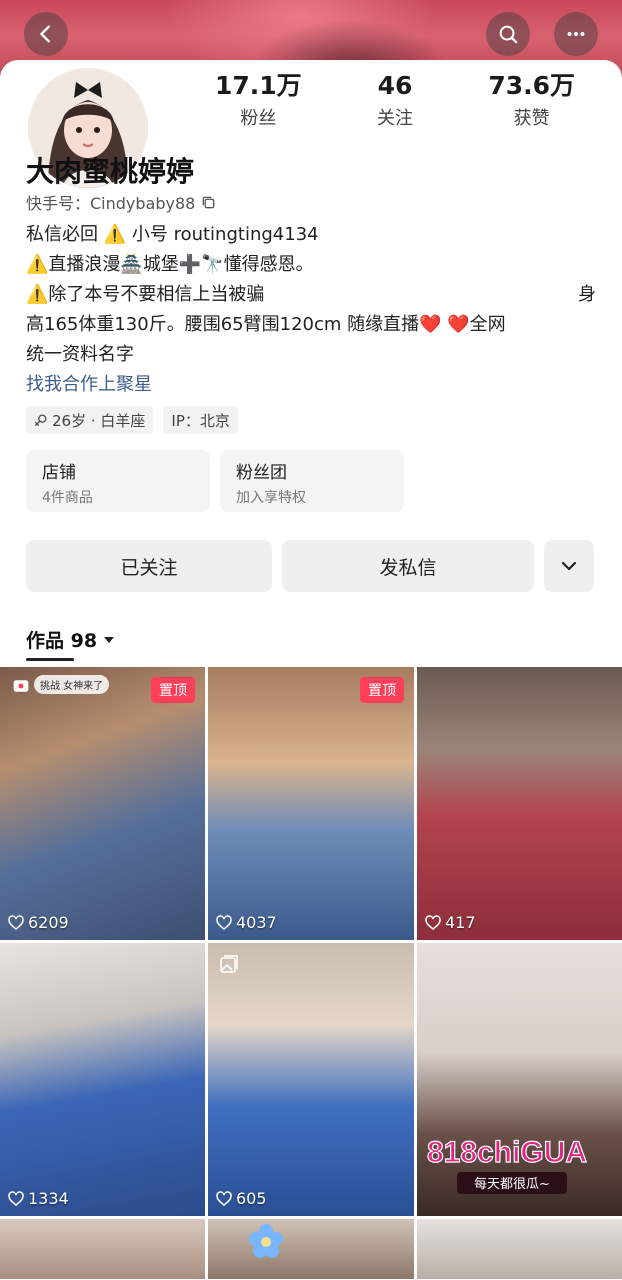 The width and height of the screenshot is (622, 1280). What do you see at coordinates (261, 473) in the screenshot?
I see `fan-club-card-title: 粉丝团` at bounding box center [261, 473].